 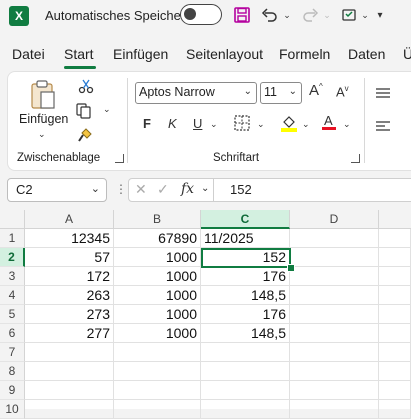 What do you see at coordinates (12, 219) in the screenshot?
I see `select-all-corner` at bounding box center [12, 219].